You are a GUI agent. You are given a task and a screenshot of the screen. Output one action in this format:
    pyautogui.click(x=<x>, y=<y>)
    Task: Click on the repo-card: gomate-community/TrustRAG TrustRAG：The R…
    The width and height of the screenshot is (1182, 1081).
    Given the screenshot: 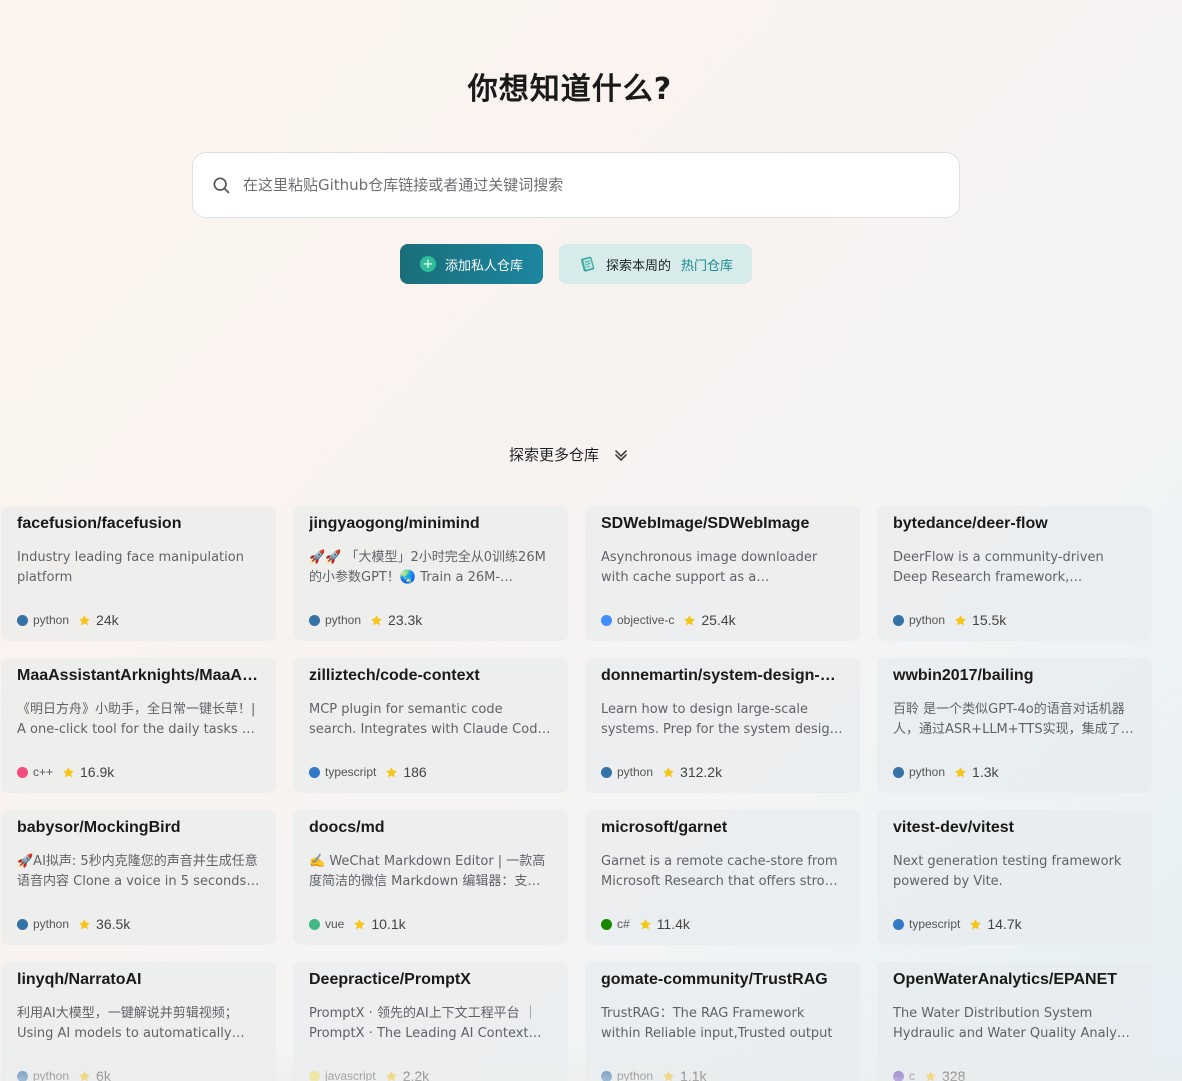 What is the action you would take?
    pyautogui.click(x=722, y=1021)
    